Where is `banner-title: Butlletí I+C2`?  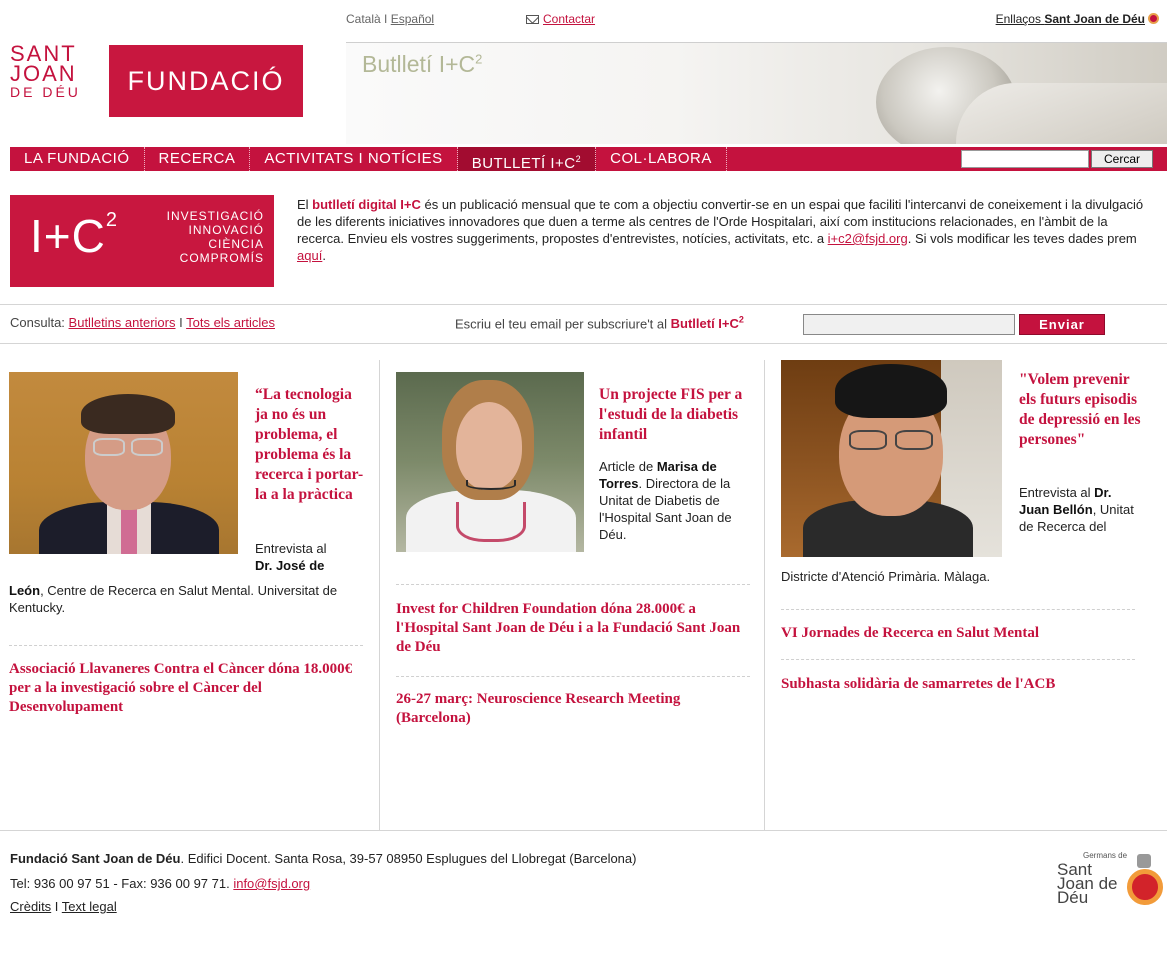
banner-title: Butlletí I+C2 is located at coordinates (422, 64).